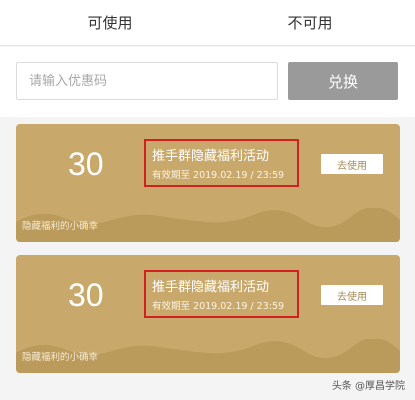 This screenshot has width=415, height=400. Describe the element at coordinates (207, 23) in the screenshot. I see `tab-bar: 可使用 不可用` at that location.